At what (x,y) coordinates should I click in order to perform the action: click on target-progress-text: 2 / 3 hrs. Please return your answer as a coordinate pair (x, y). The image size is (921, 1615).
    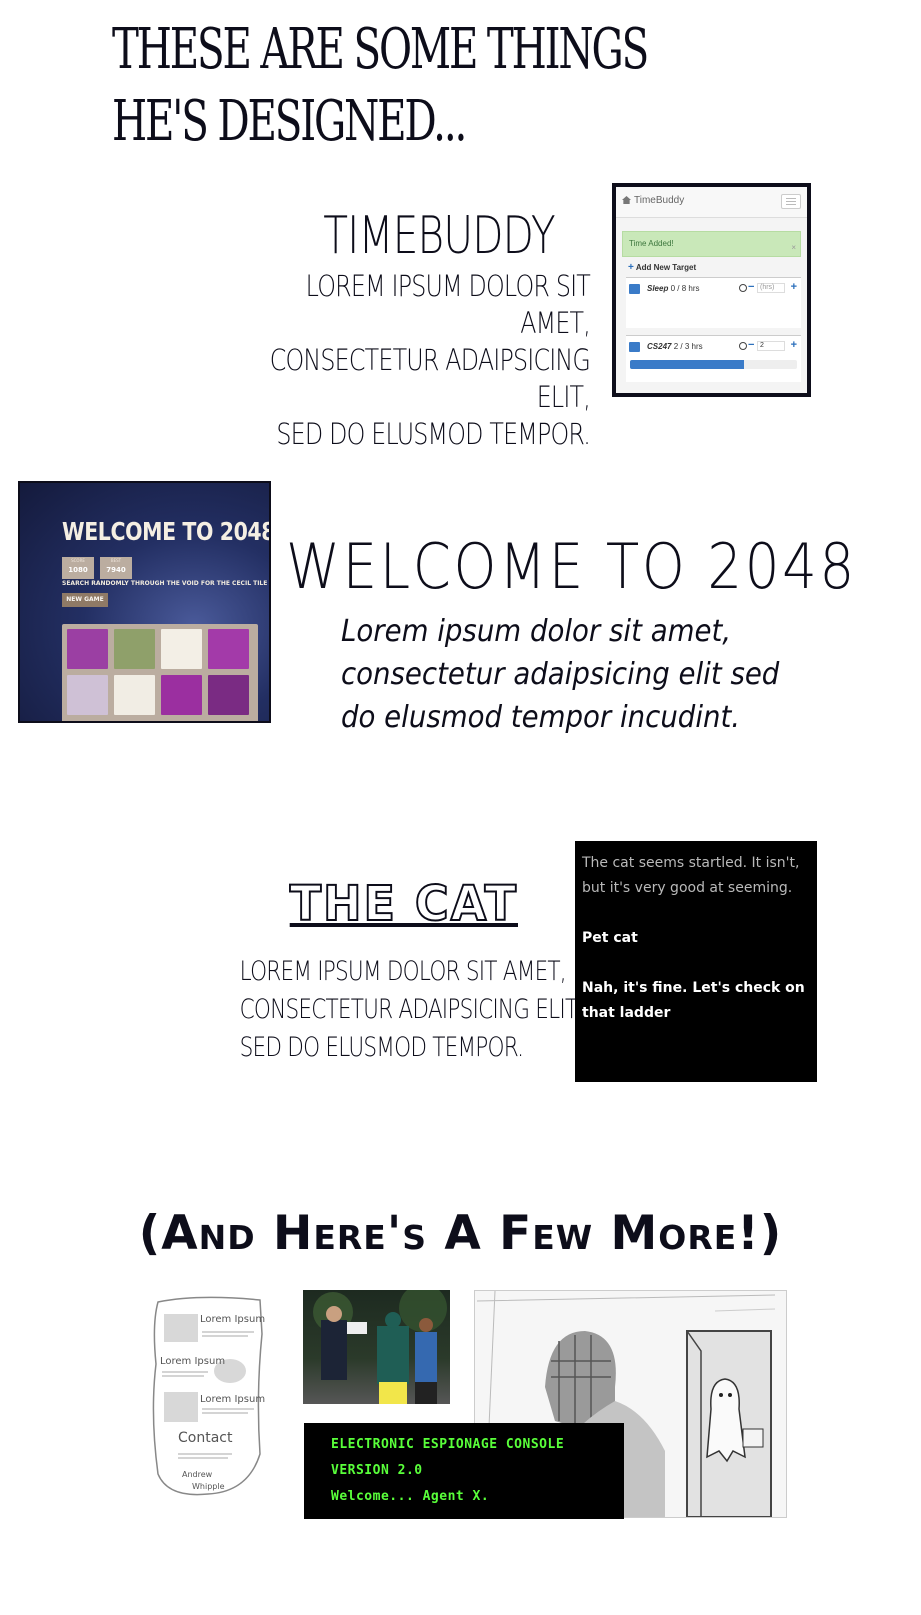
    Looking at the image, I should click on (688, 346).